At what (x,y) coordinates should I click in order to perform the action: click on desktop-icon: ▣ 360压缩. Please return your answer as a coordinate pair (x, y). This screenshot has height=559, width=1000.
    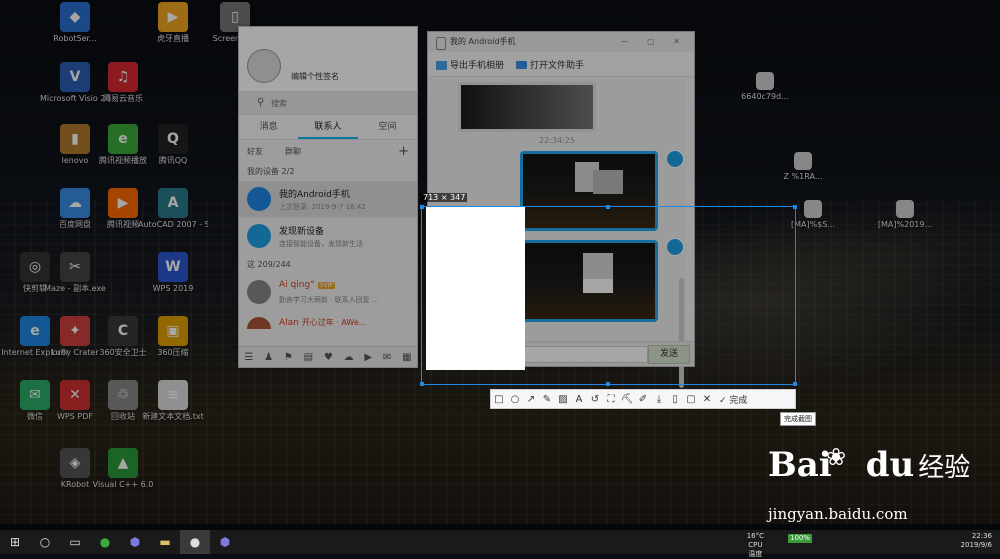
    Looking at the image, I should click on (173, 337).